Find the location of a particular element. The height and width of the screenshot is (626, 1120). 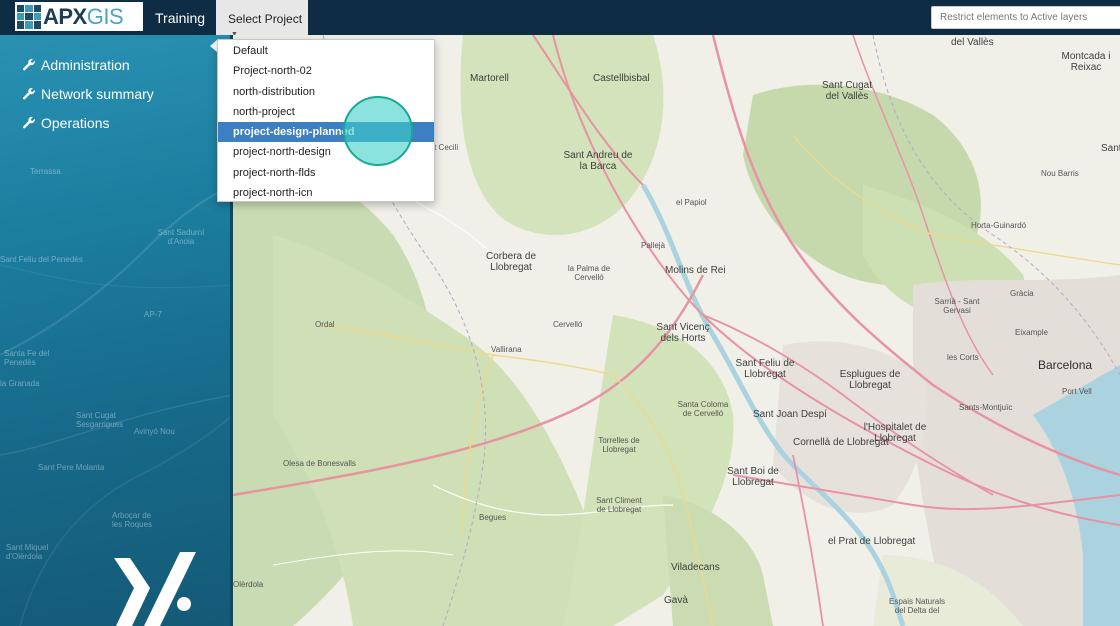

project-option-default: Default is located at coordinates (326, 51).